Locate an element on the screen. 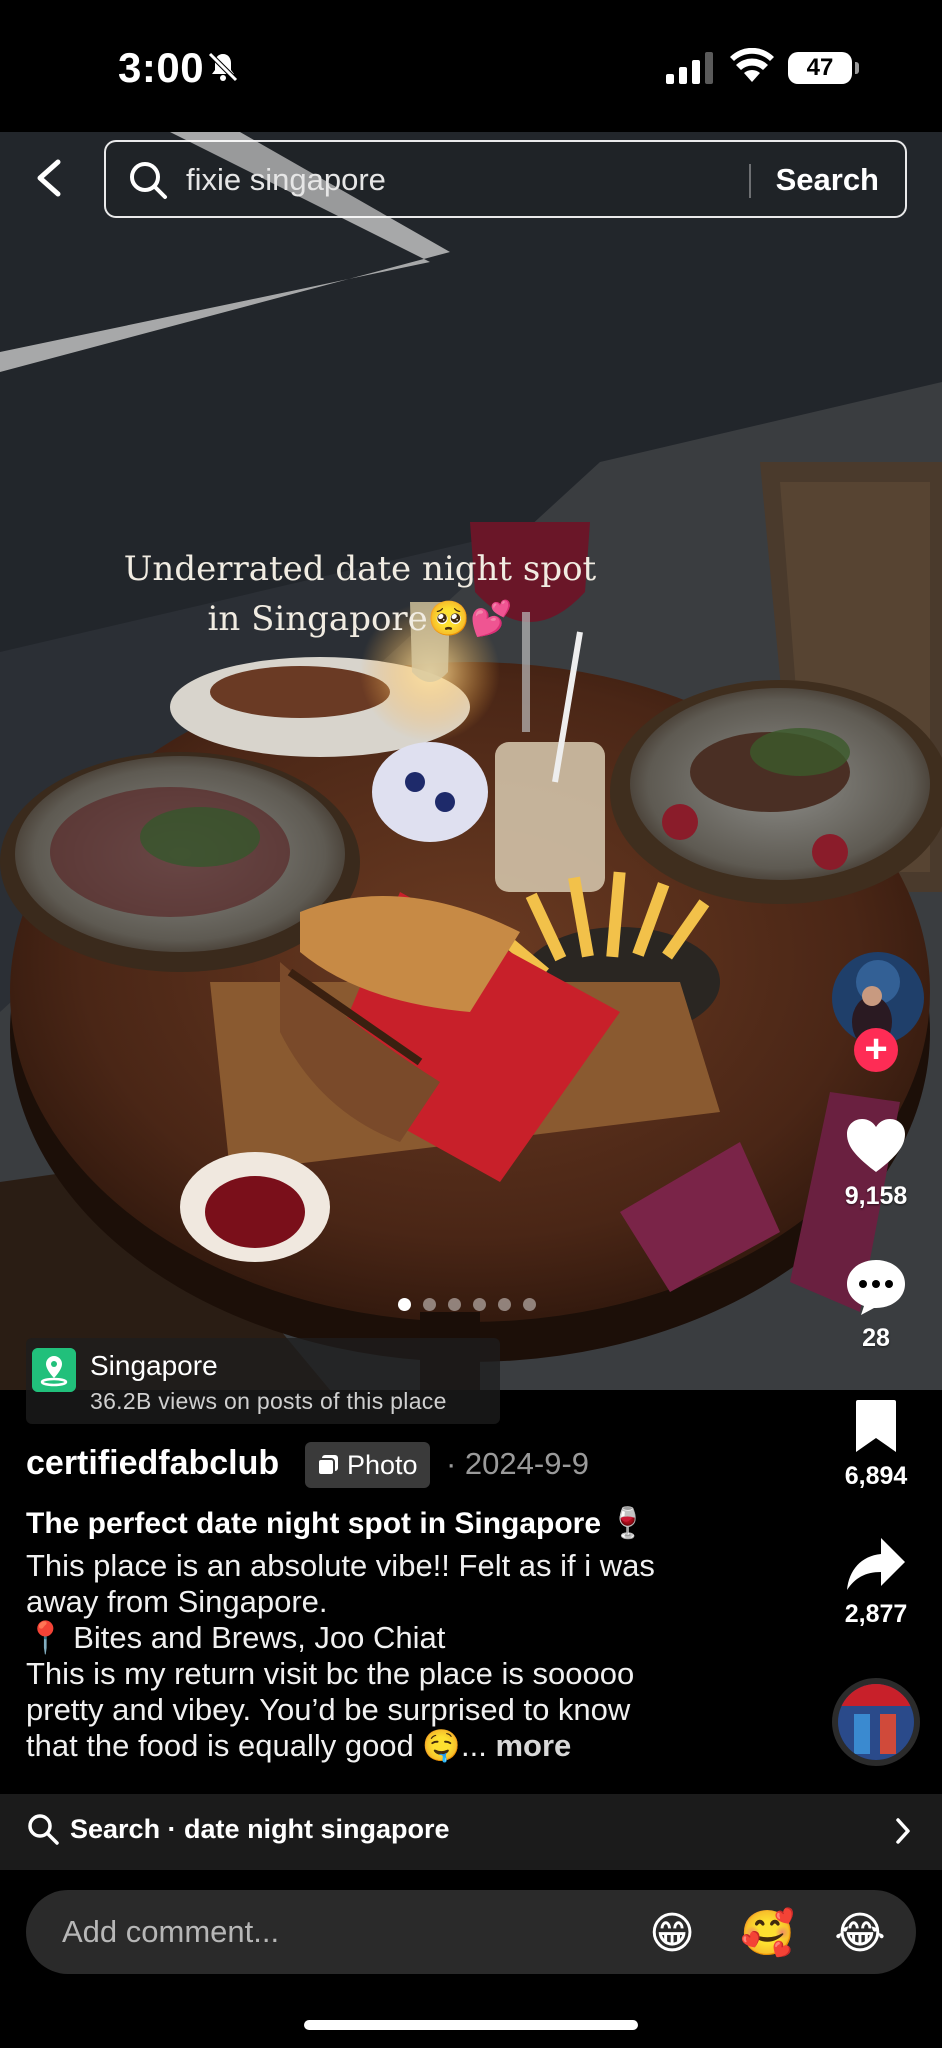 The height and width of the screenshot is (2048, 942). share-button: 2,877 is located at coordinates (876, 1582).